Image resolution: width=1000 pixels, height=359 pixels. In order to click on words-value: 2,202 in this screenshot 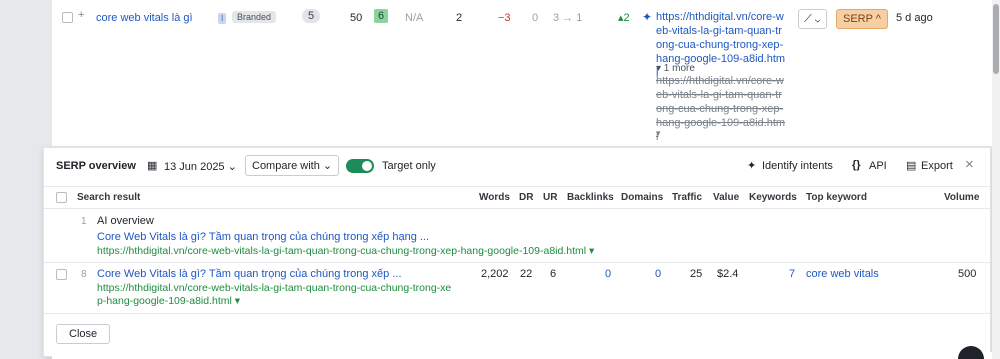, I will do `click(495, 274)`.